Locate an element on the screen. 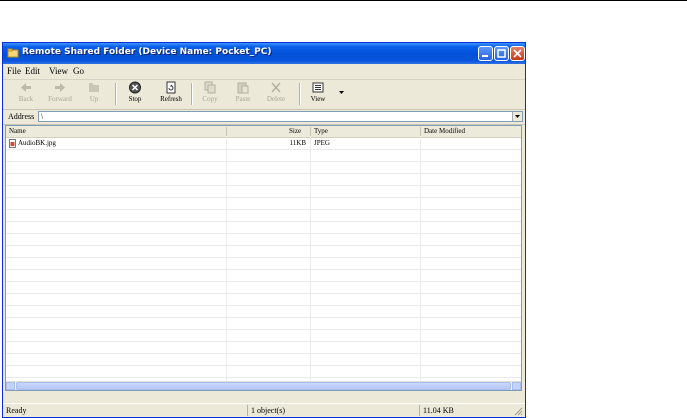  menu-edit: Edit is located at coordinates (32, 71).